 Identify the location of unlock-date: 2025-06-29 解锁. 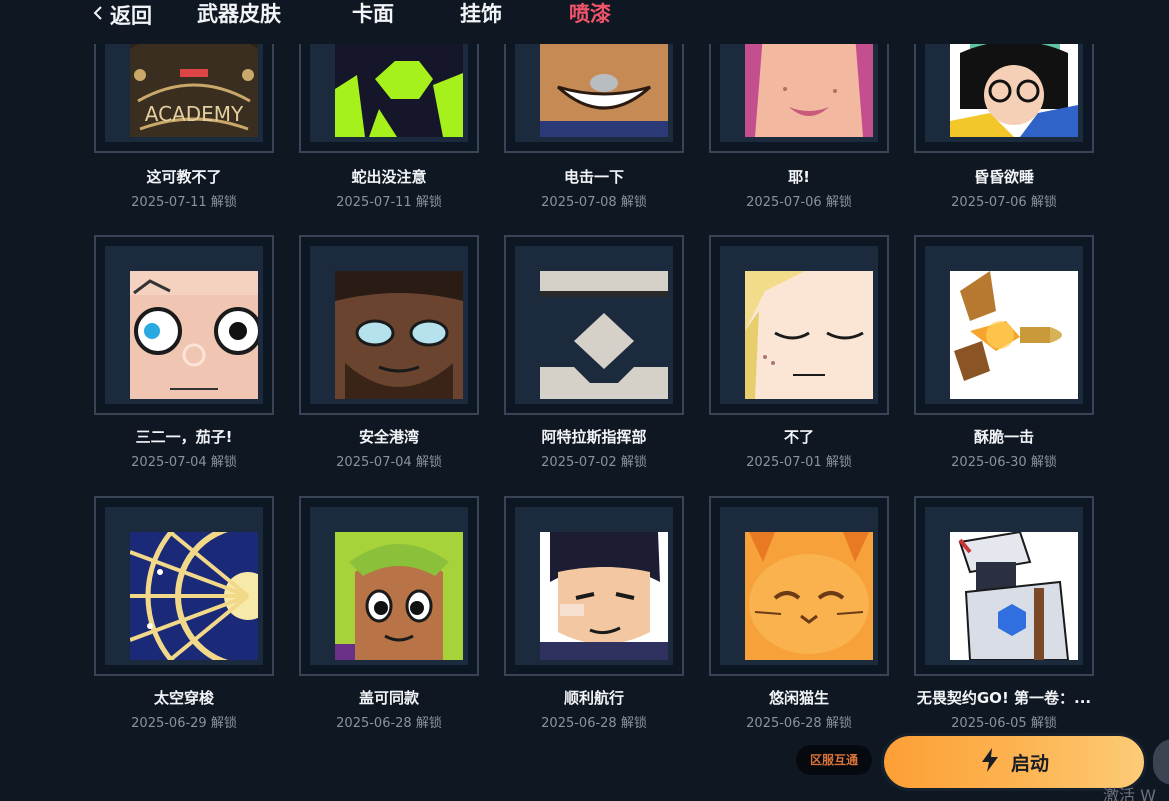
(184, 723).